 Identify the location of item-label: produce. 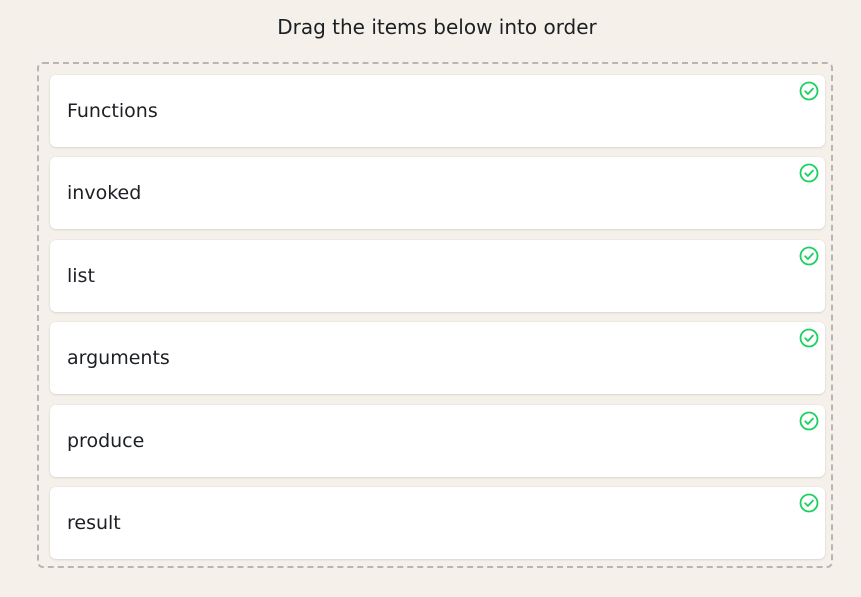
(106, 441).